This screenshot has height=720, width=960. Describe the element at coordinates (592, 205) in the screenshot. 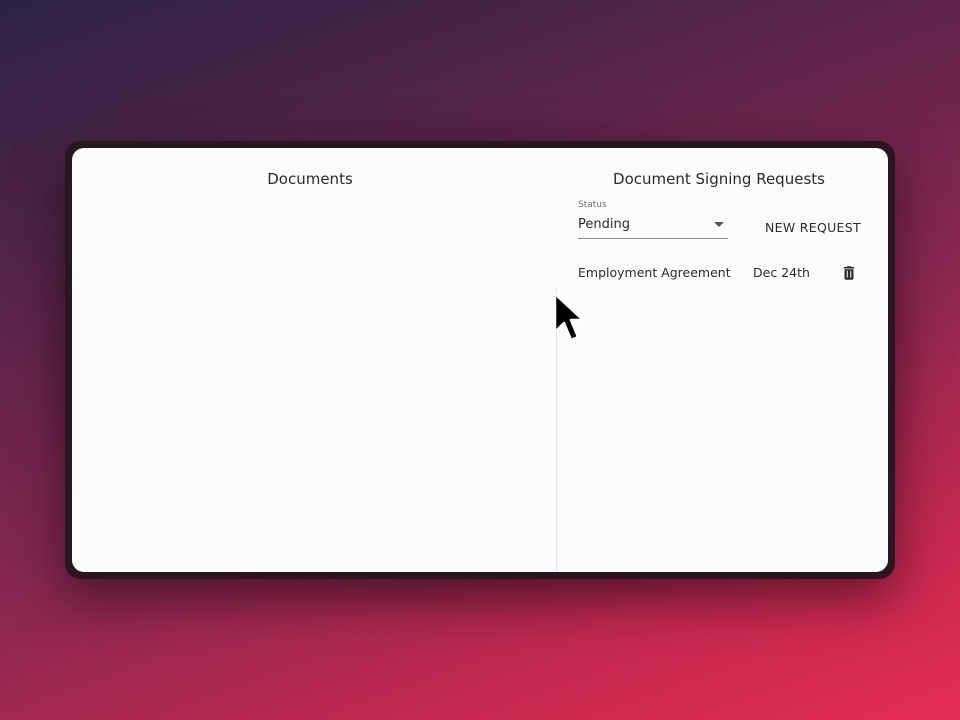

I see `status-label: Status` at that location.